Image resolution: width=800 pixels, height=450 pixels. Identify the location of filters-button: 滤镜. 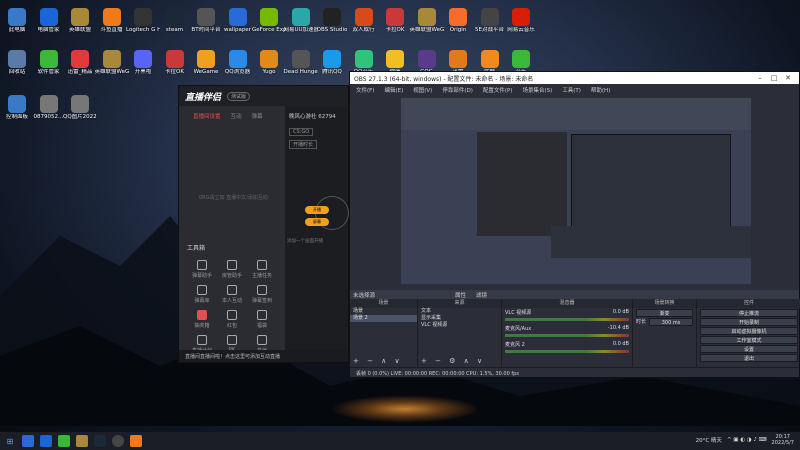
(481, 295).